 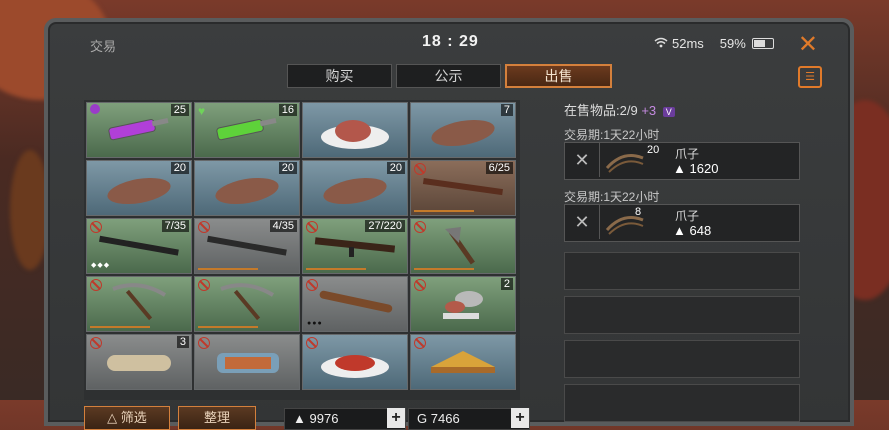 What do you see at coordinates (133, 417) in the screenshot?
I see `filter-label: 筛选` at bounding box center [133, 417].